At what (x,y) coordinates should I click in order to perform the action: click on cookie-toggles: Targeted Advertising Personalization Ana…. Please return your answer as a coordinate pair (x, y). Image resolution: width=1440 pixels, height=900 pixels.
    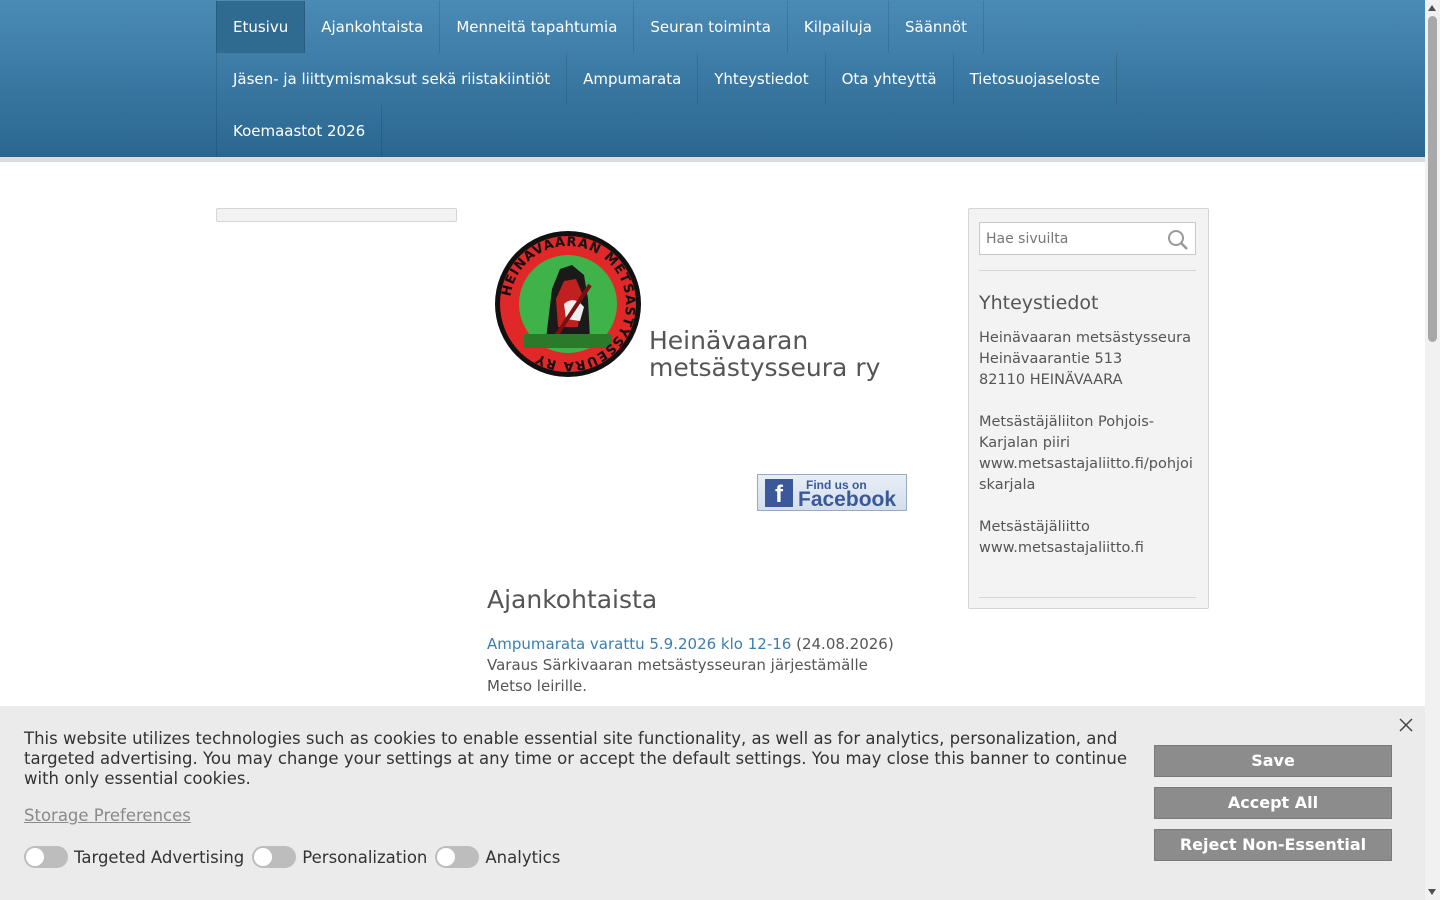
    Looking at the image, I should click on (296, 857).